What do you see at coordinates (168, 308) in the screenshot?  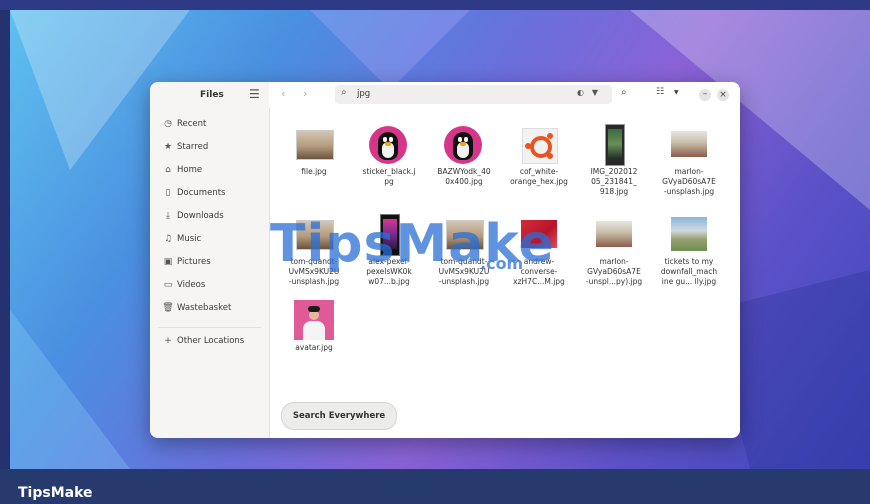 I see `trash-icon: 🗑` at bounding box center [168, 308].